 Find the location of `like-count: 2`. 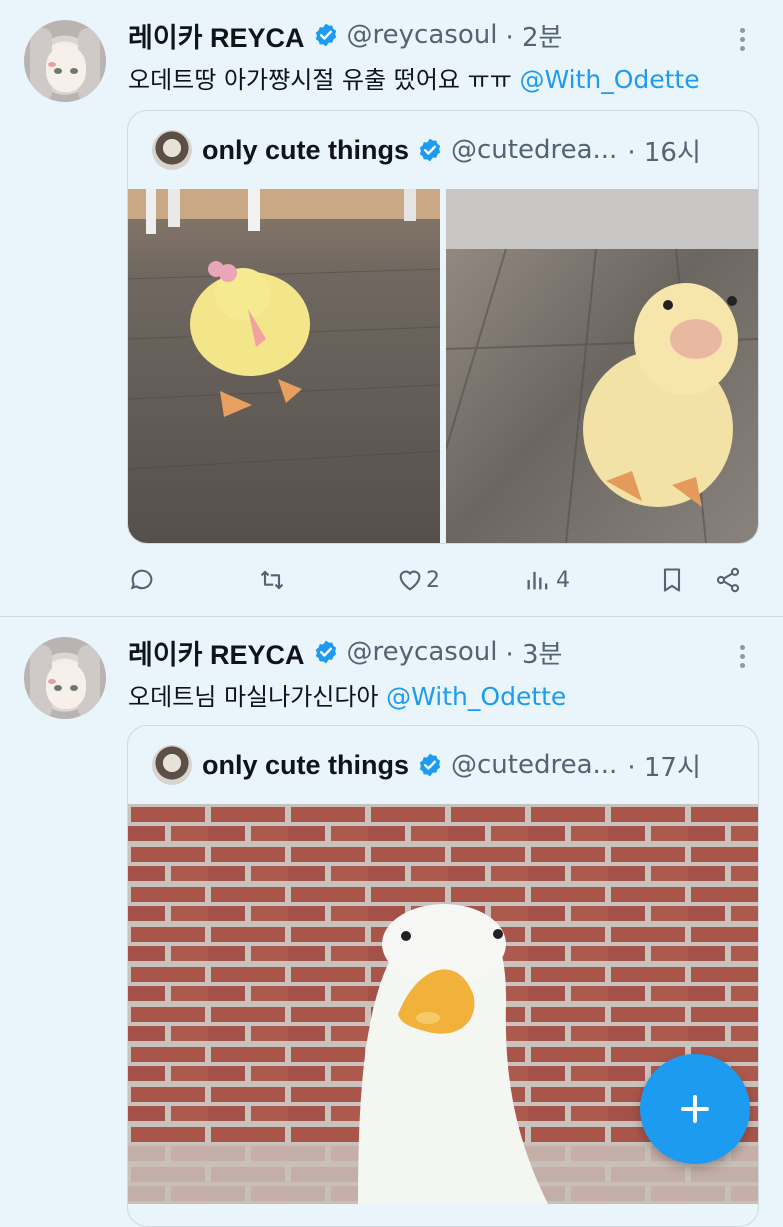

like-count: 2 is located at coordinates (433, 580).